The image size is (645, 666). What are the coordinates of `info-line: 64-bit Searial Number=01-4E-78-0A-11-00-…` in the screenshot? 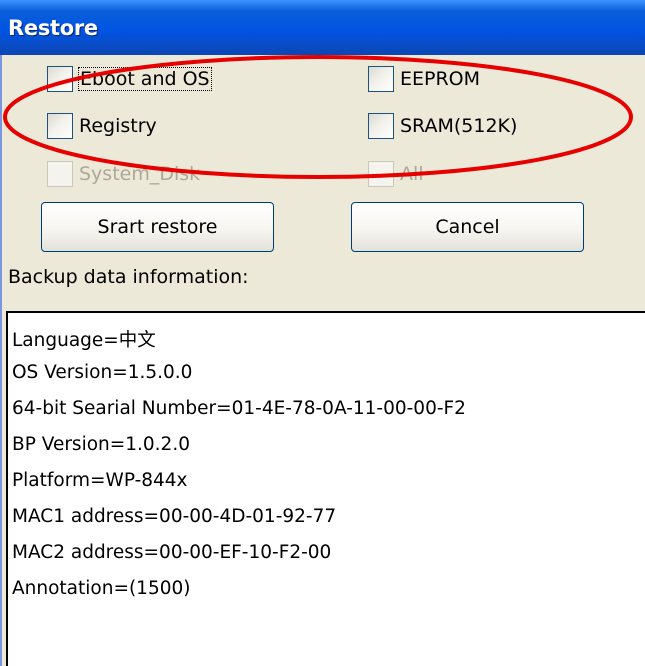 It's located at (239, 408).